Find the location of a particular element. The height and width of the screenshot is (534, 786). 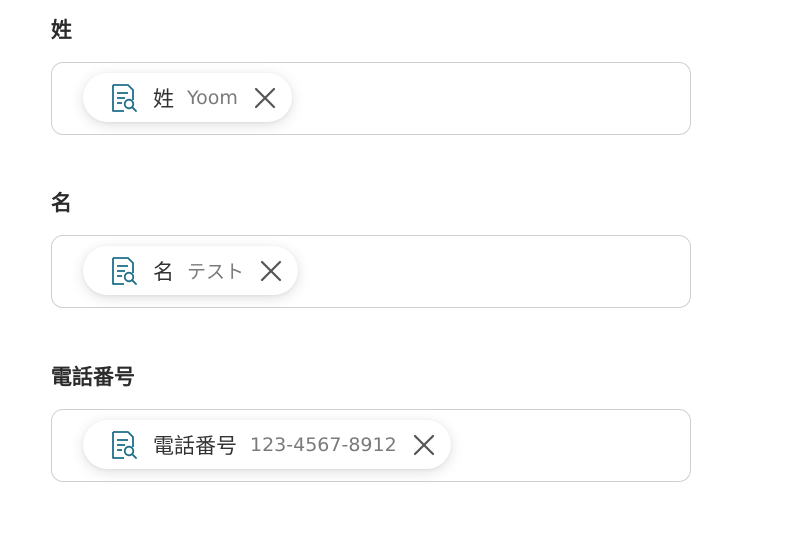

chip-field-name: 電話番号 is located at coordinates (195, 445).